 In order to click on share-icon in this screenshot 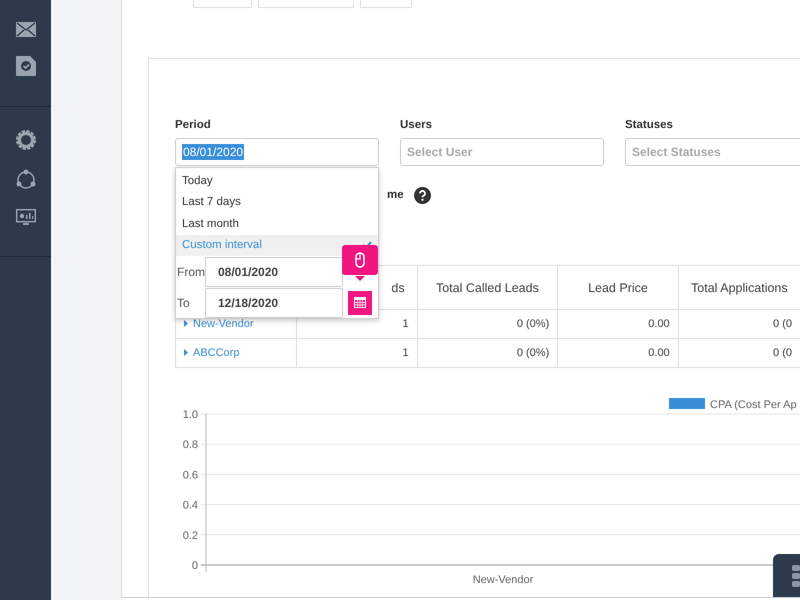, I will do `click(25, 180)`.